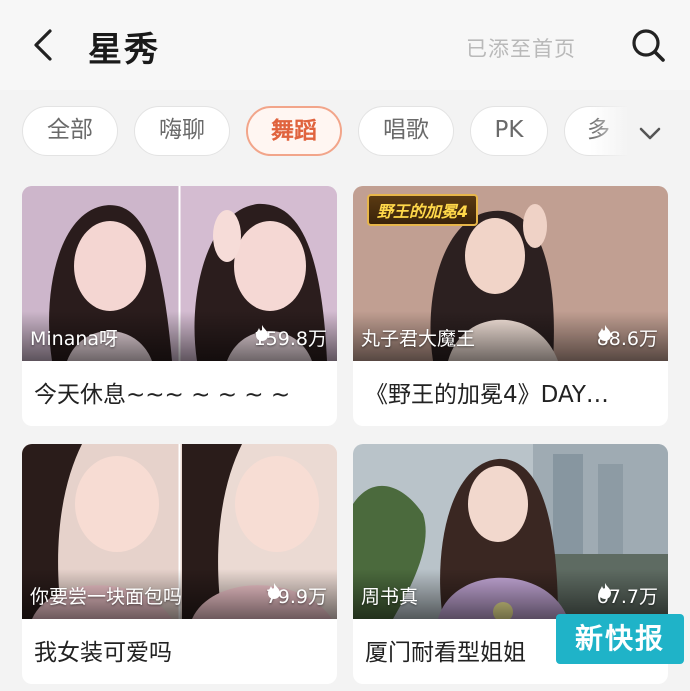  Describe the element at coordinates (509, 131) in the screenshot. I see `tab-pk: PK` at that location.